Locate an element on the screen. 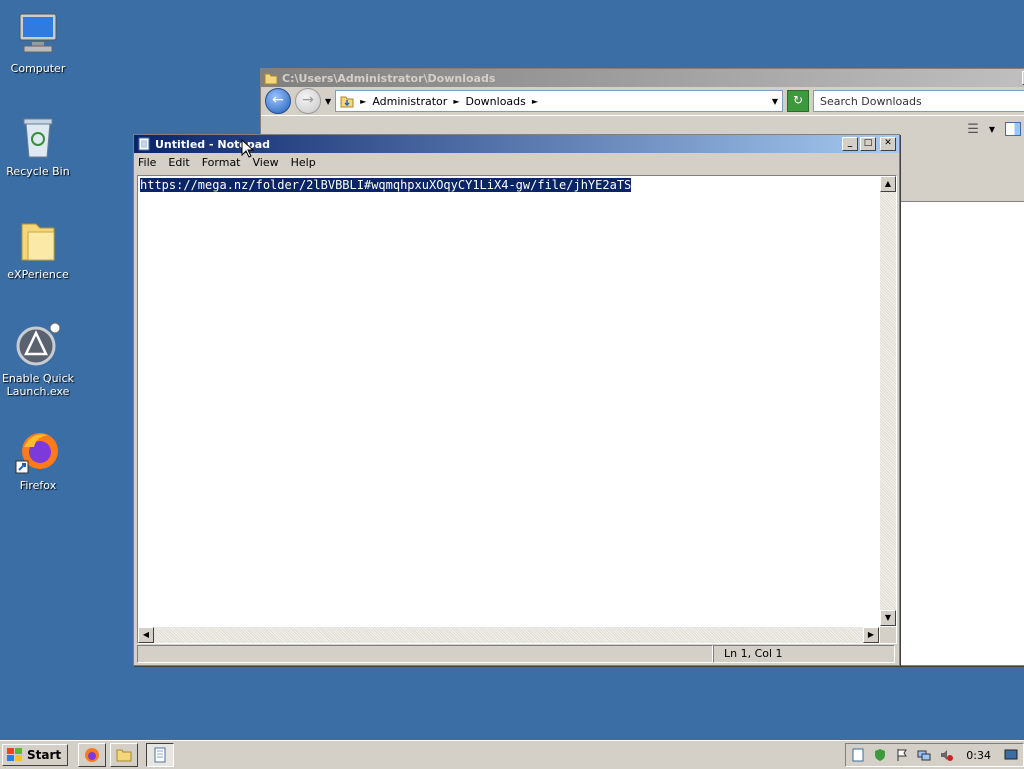 The width and height of the screenshot is (1024, 769). windows-logo-icon is located at coordinates (14, 754).